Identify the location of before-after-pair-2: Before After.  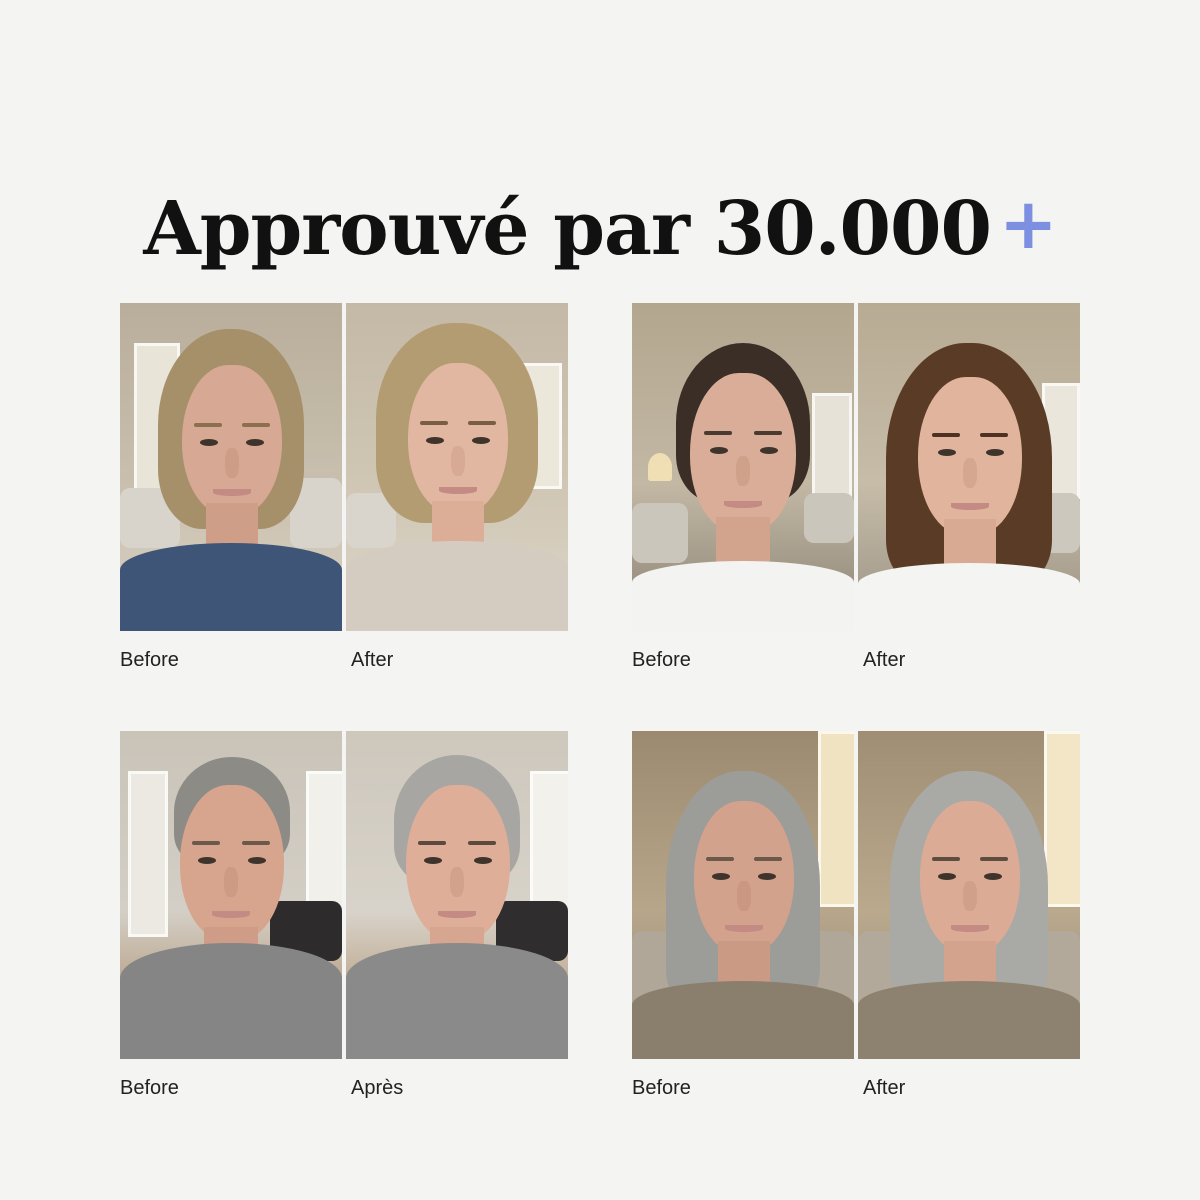
(856, 497).